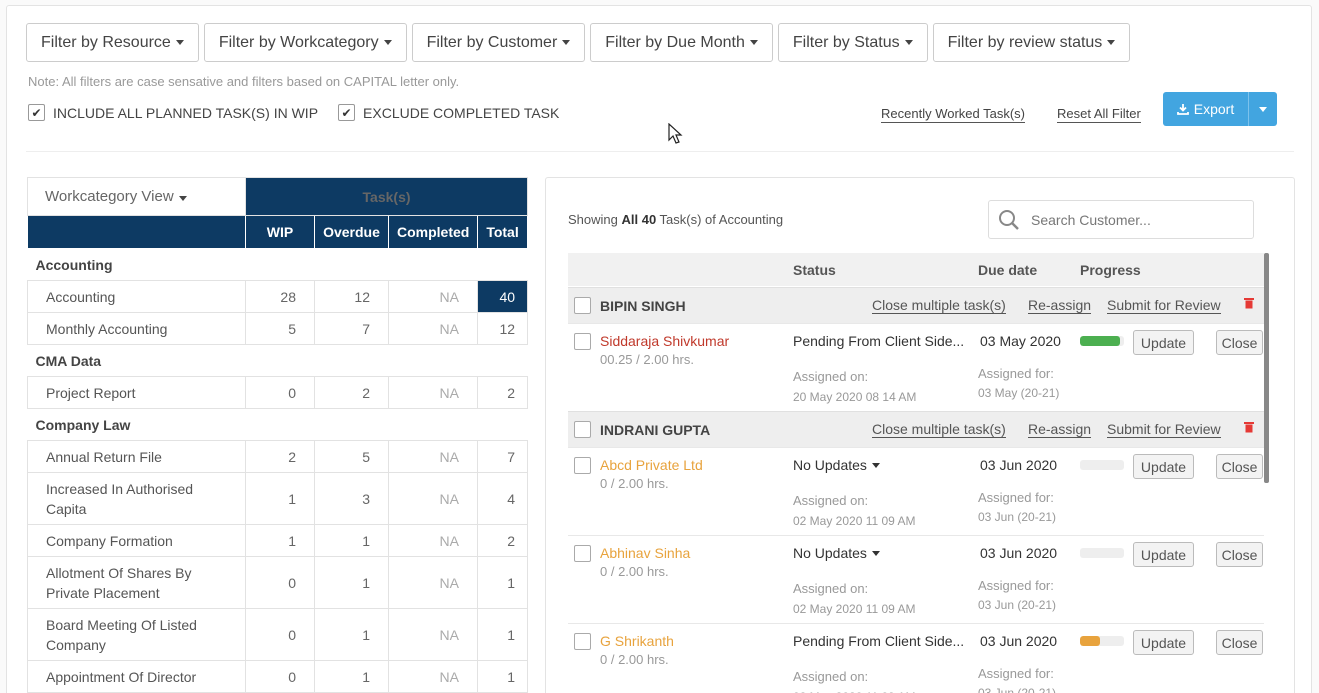  Describe the element at coordinates (502, 296) in the screenshot. I see `total-count: 40` at that location.